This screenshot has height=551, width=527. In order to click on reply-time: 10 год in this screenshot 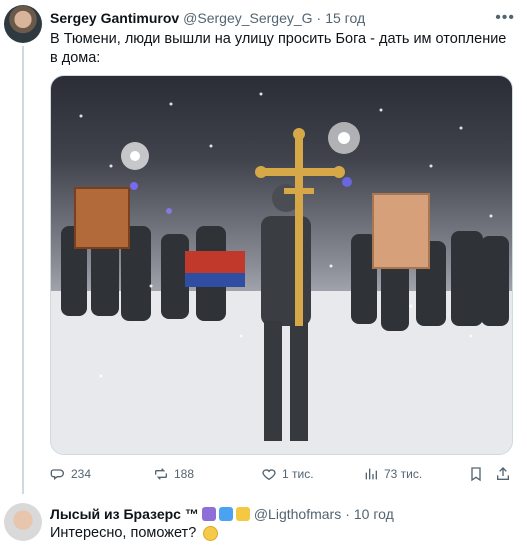, I will do `click(374, 514)`.